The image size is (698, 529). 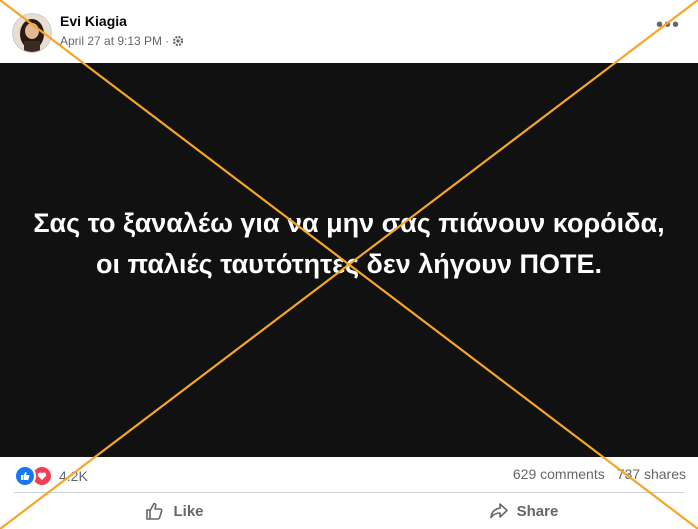 What do you see at coordinates (537, 511) in the screenshot?
I see `share-label: Share` at bounding box center [537, 511].